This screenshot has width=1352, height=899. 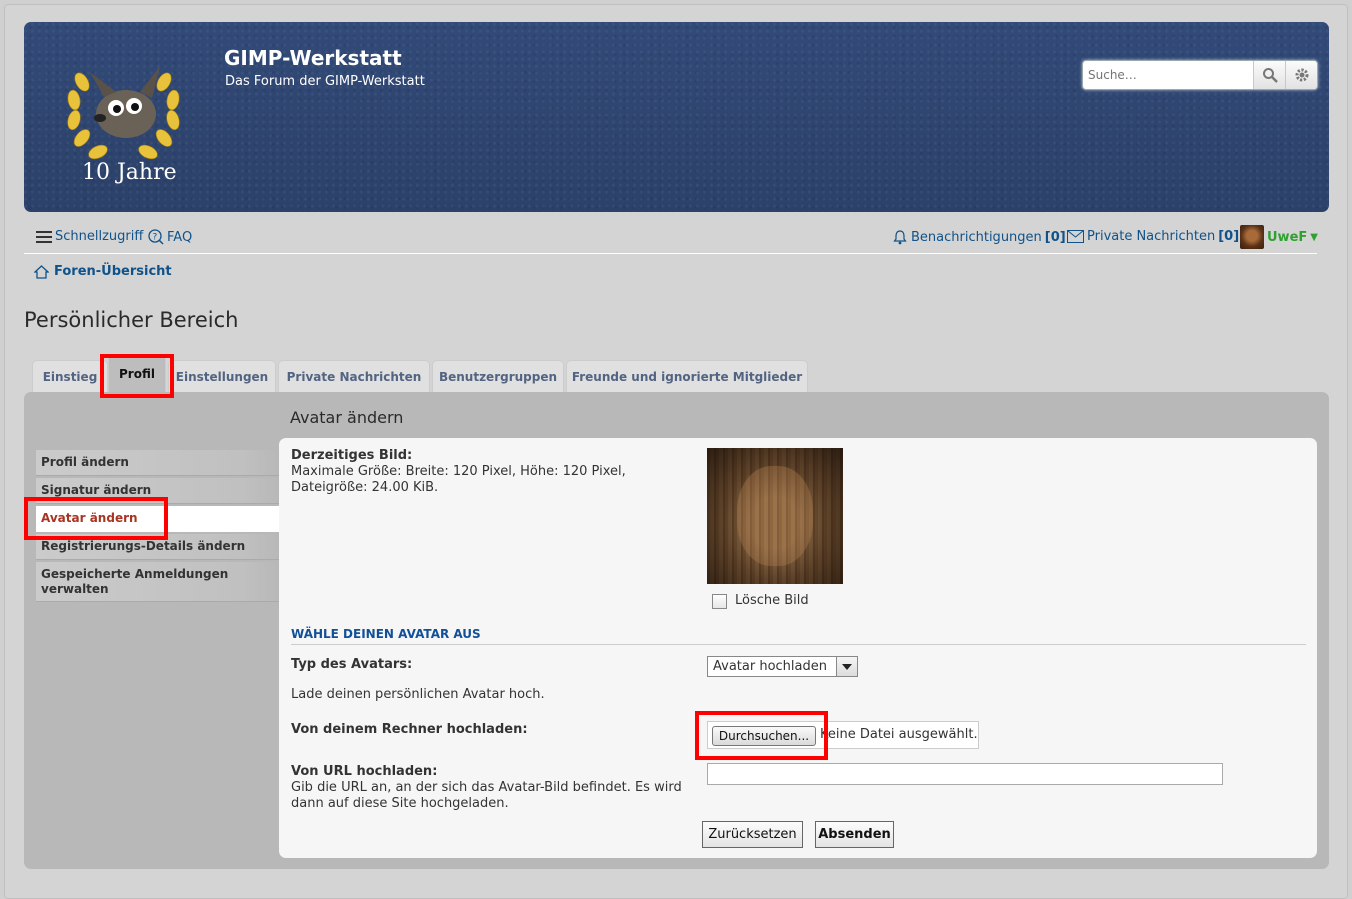 I want to click on bell-icon, so click(x=900, y=237).